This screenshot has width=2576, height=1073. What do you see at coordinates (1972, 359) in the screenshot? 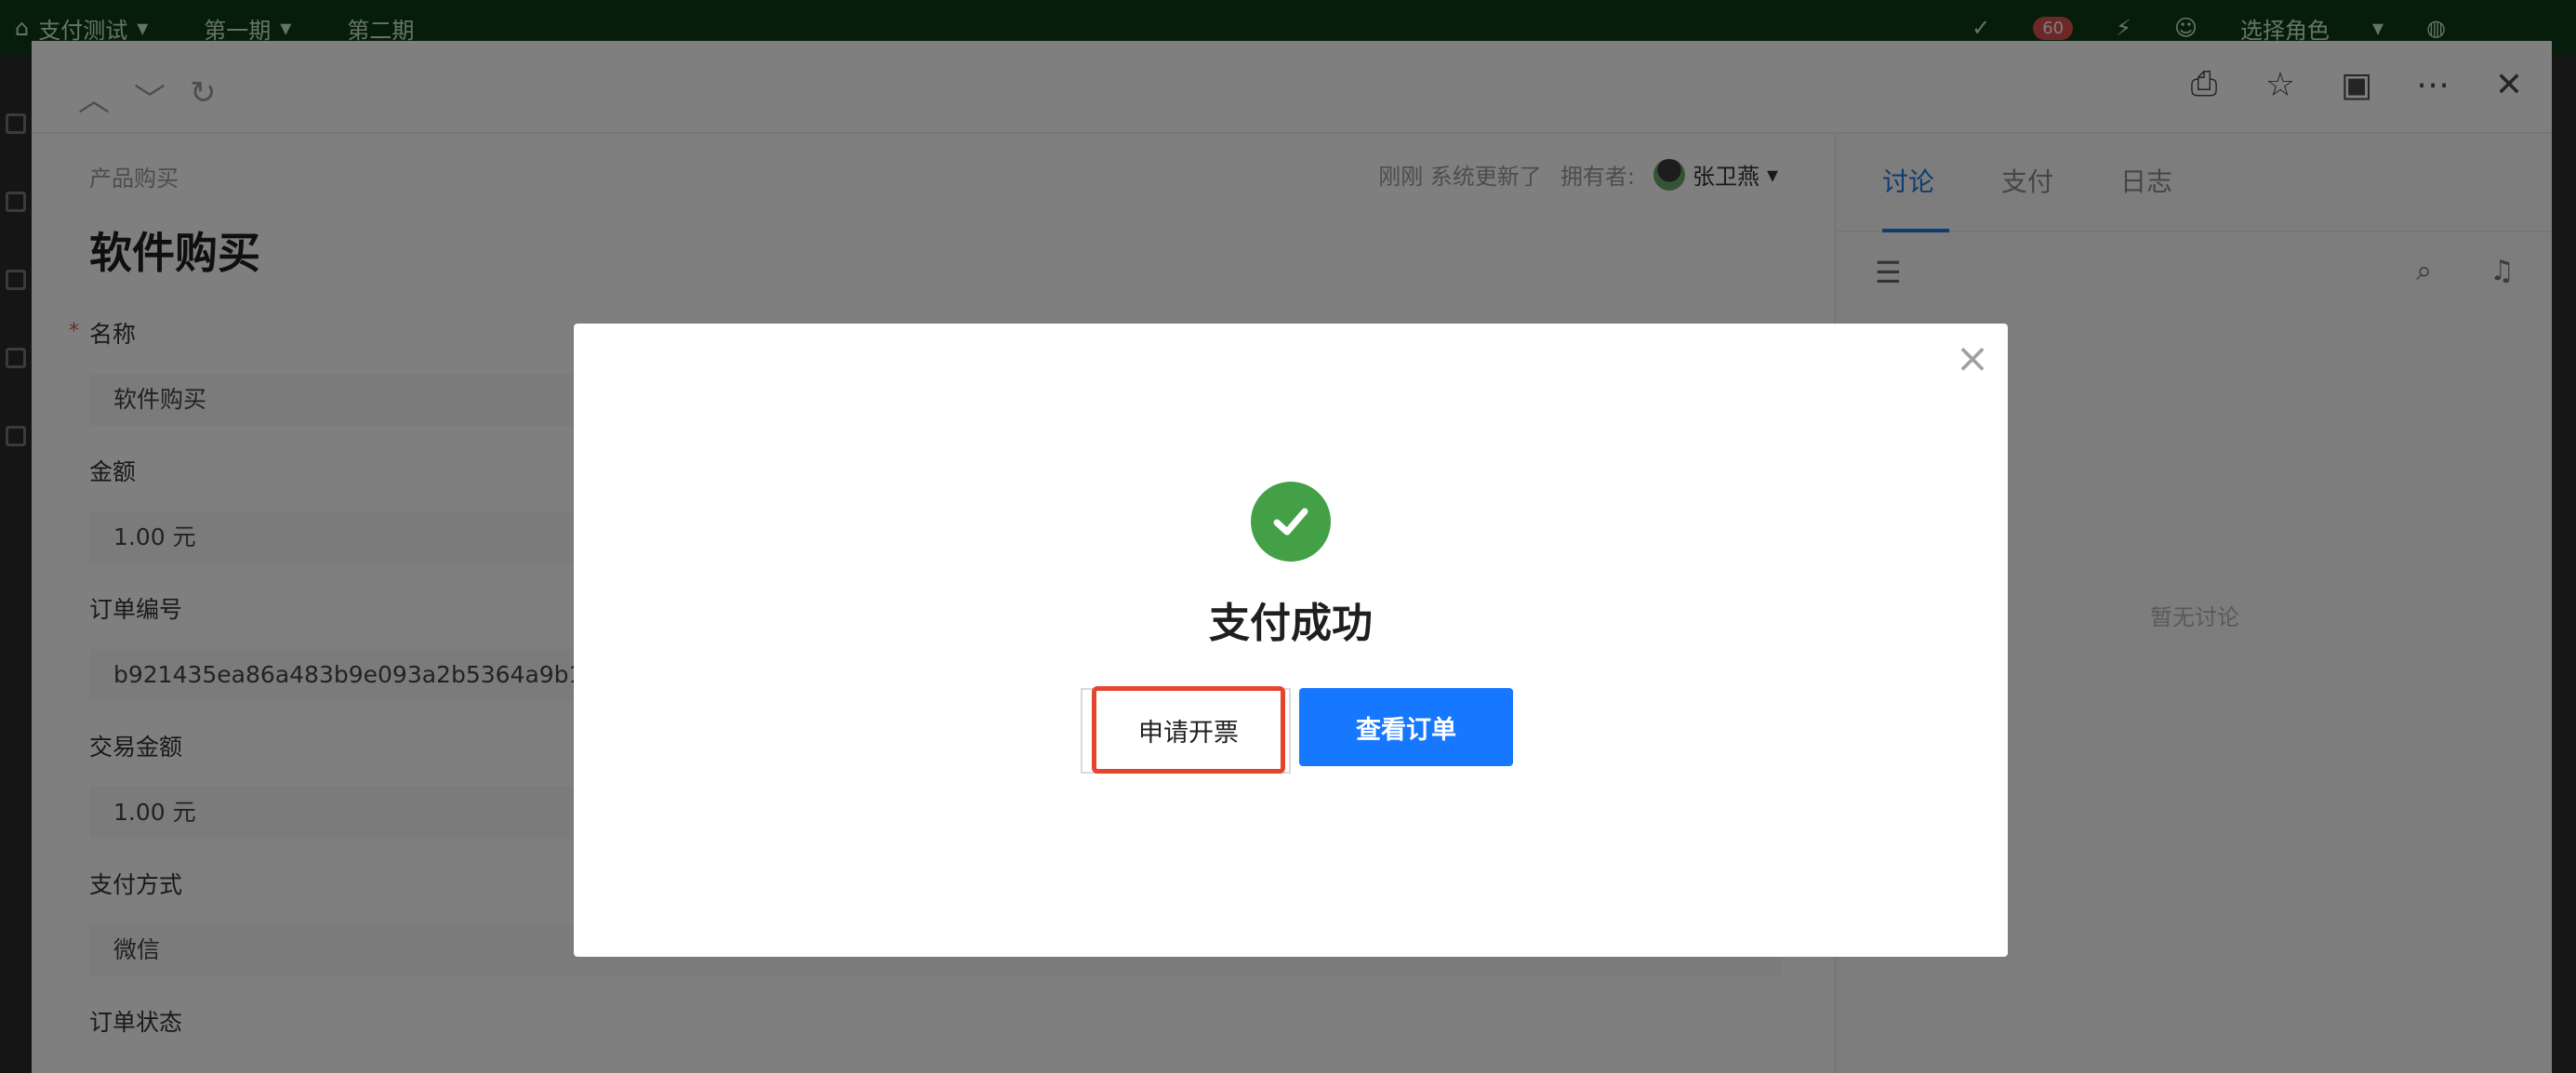
I see `close-icon: ×` at bounding box center [1972, 359].